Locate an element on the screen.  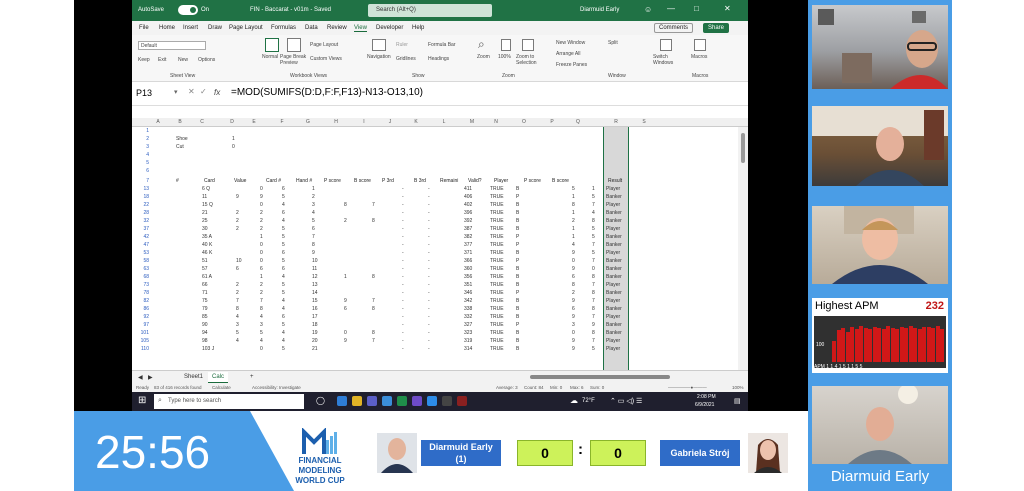
table-row: 101 94 5 5 4 19 0 8 - - 323 TRUE B 0 8 Banker is located at coordinates (440, 334).